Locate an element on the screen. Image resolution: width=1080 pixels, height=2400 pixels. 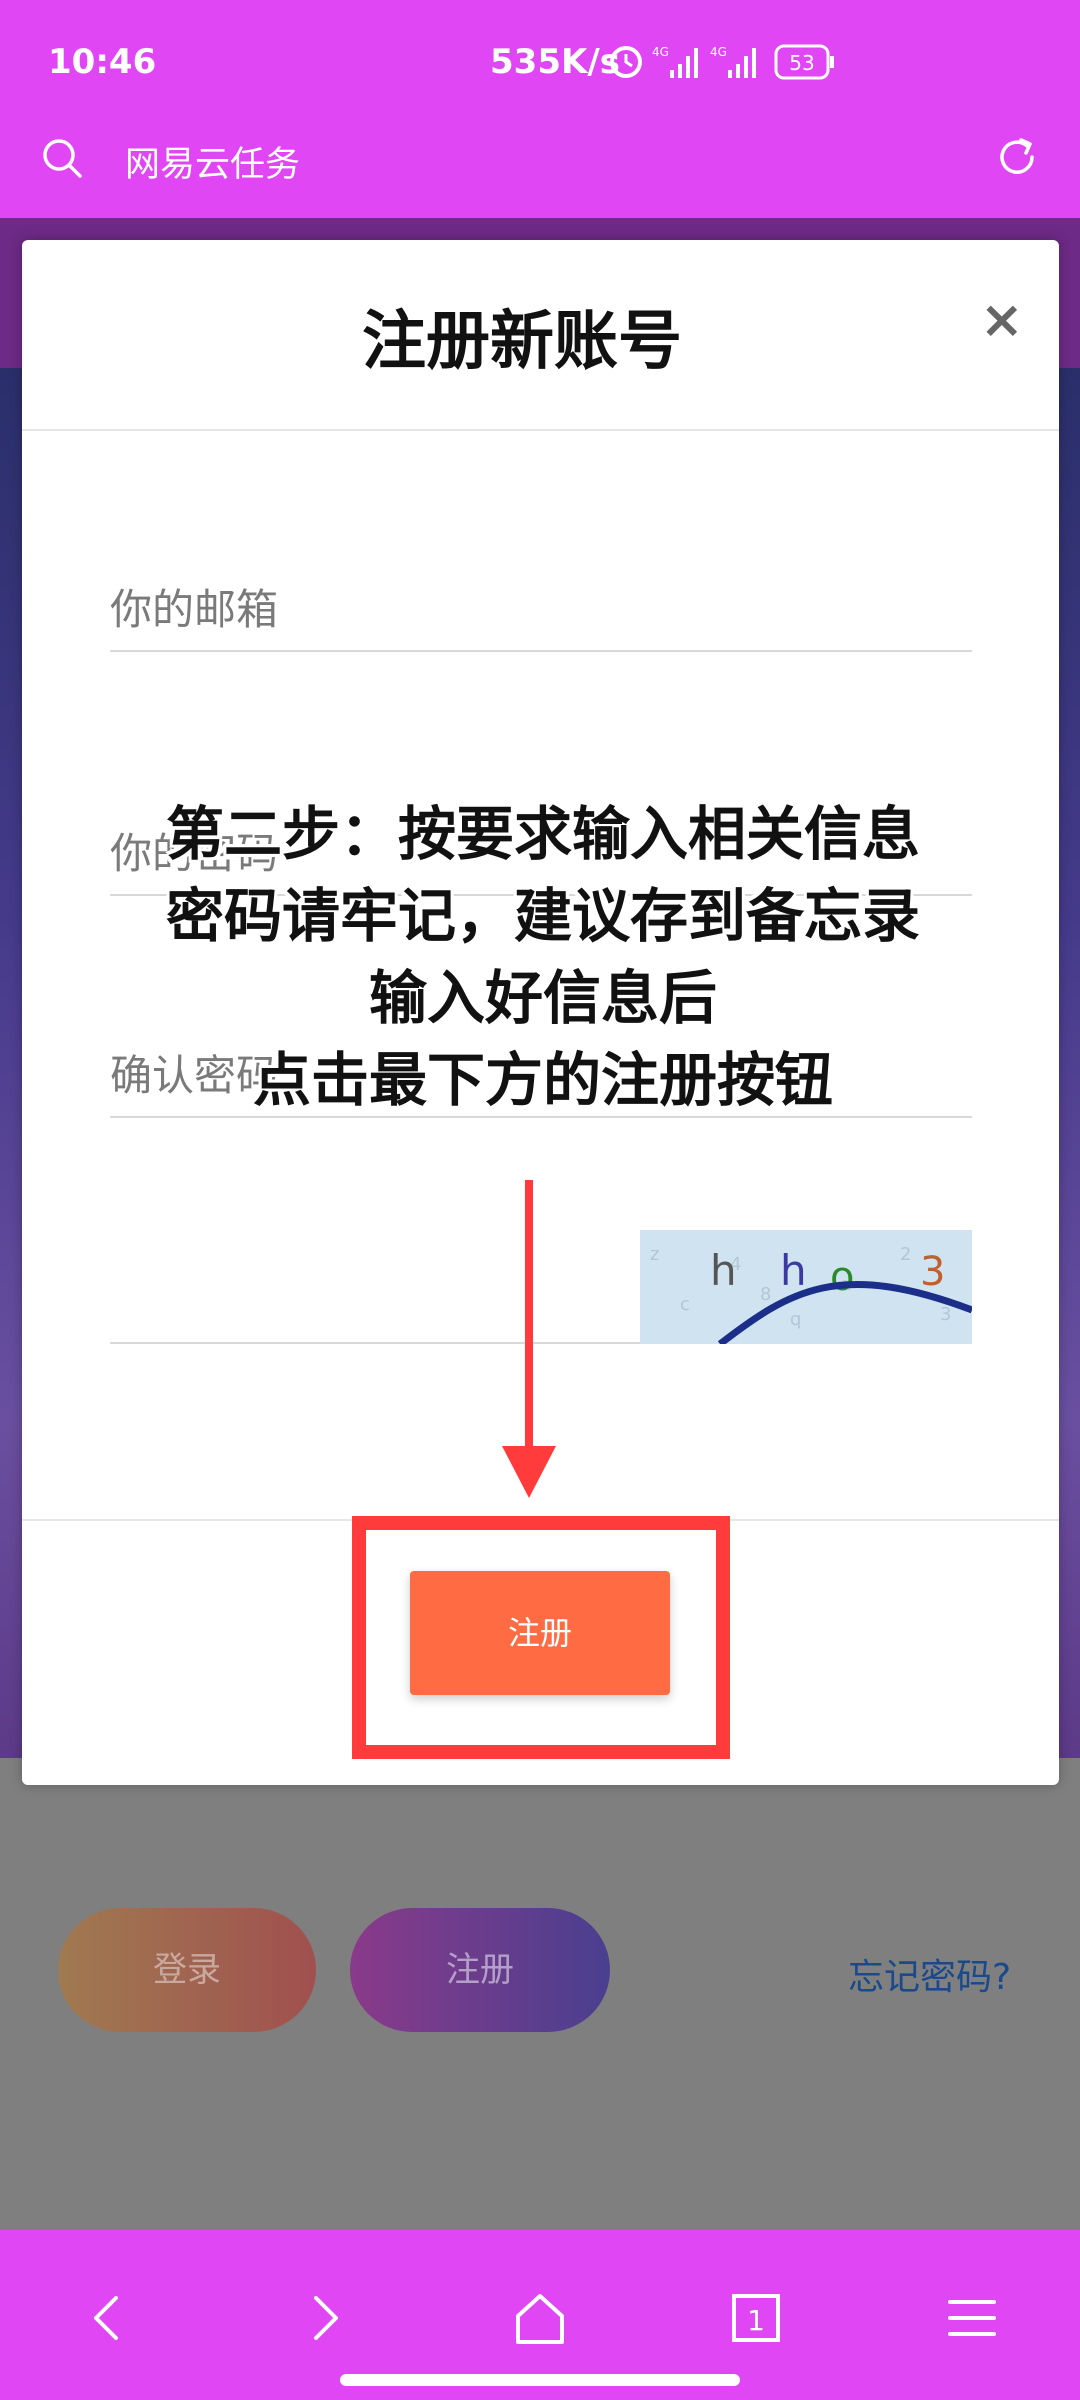
search-icon is located at coordinates (62, 158).